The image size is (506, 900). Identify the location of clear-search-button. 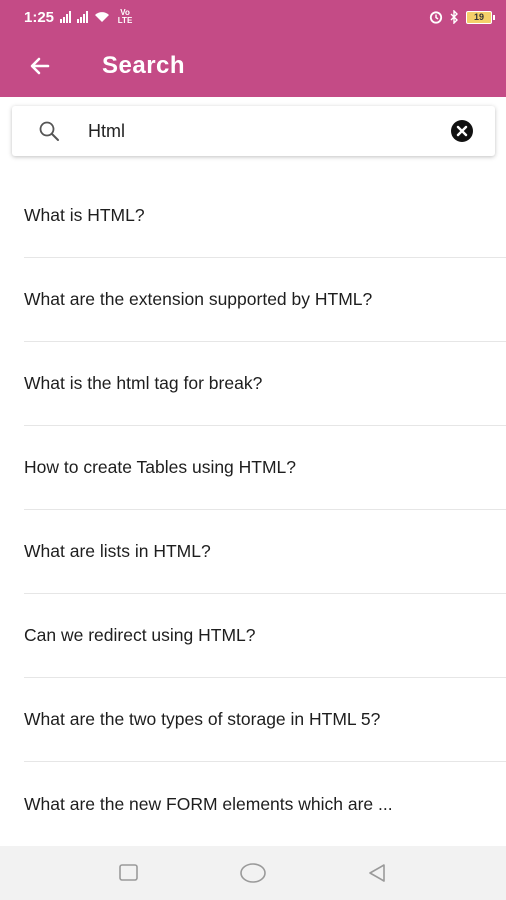
(462, 131).